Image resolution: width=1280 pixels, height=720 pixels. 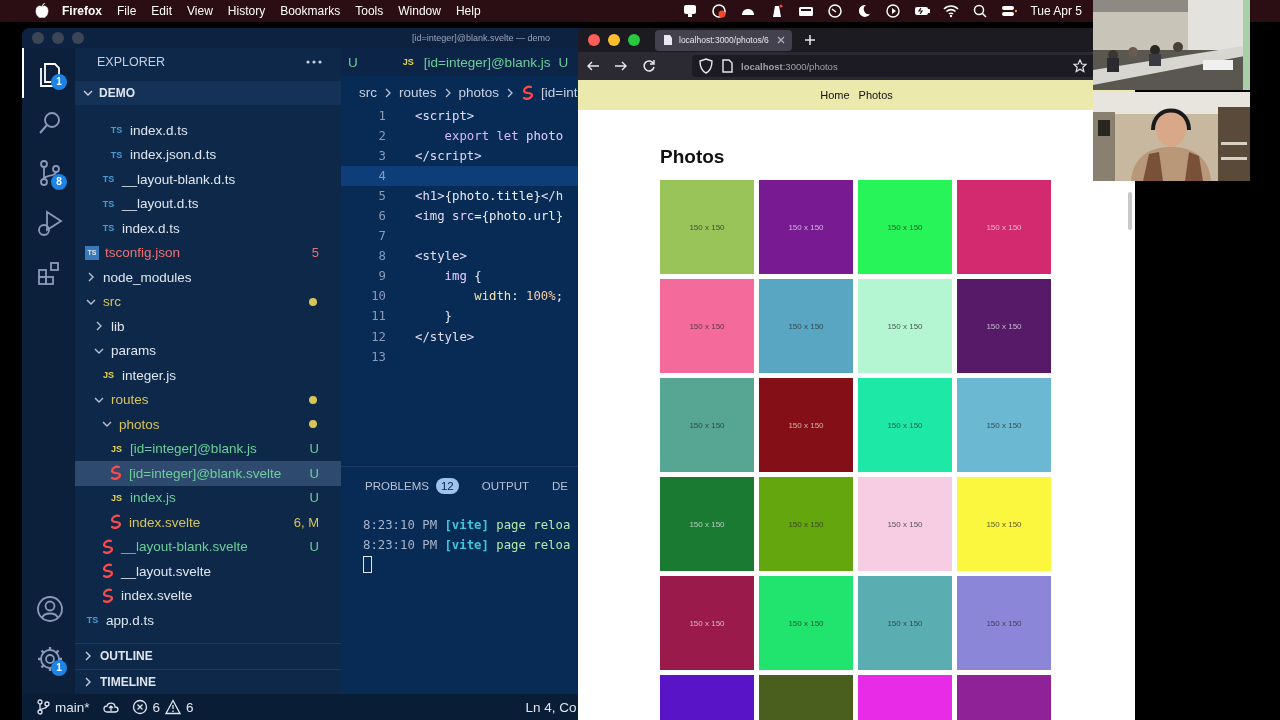 I want to click on toggle-icon, so click(x=1009, y=11).